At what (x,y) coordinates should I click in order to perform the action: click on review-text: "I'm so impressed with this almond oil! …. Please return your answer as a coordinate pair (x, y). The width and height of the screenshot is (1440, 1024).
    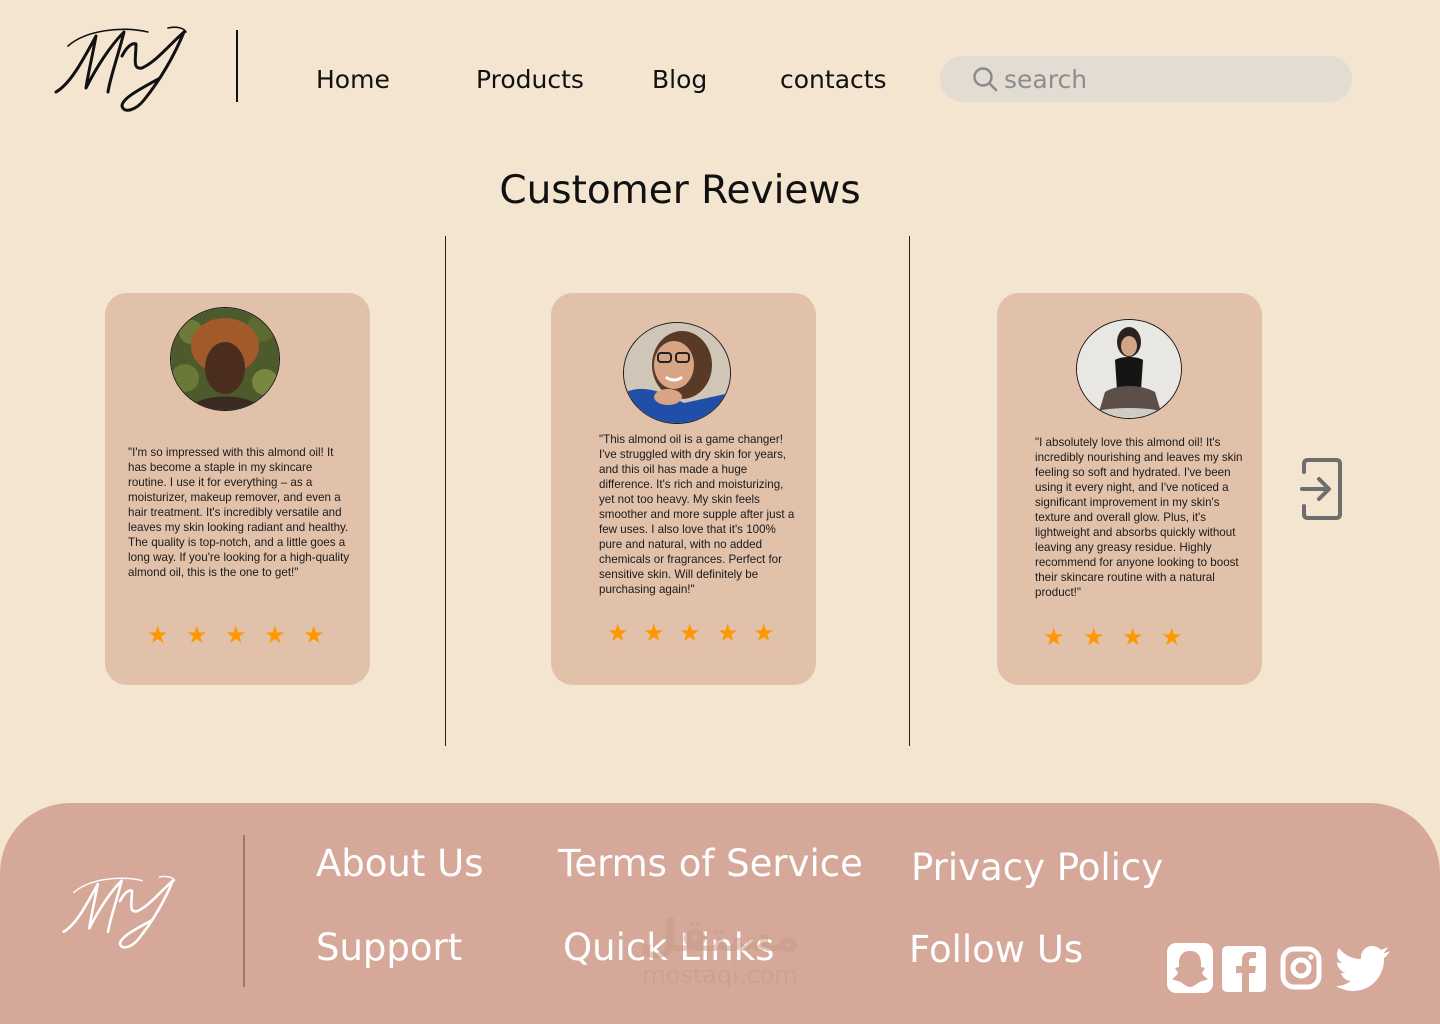
    Looking at the image, I should click on (239, 512).